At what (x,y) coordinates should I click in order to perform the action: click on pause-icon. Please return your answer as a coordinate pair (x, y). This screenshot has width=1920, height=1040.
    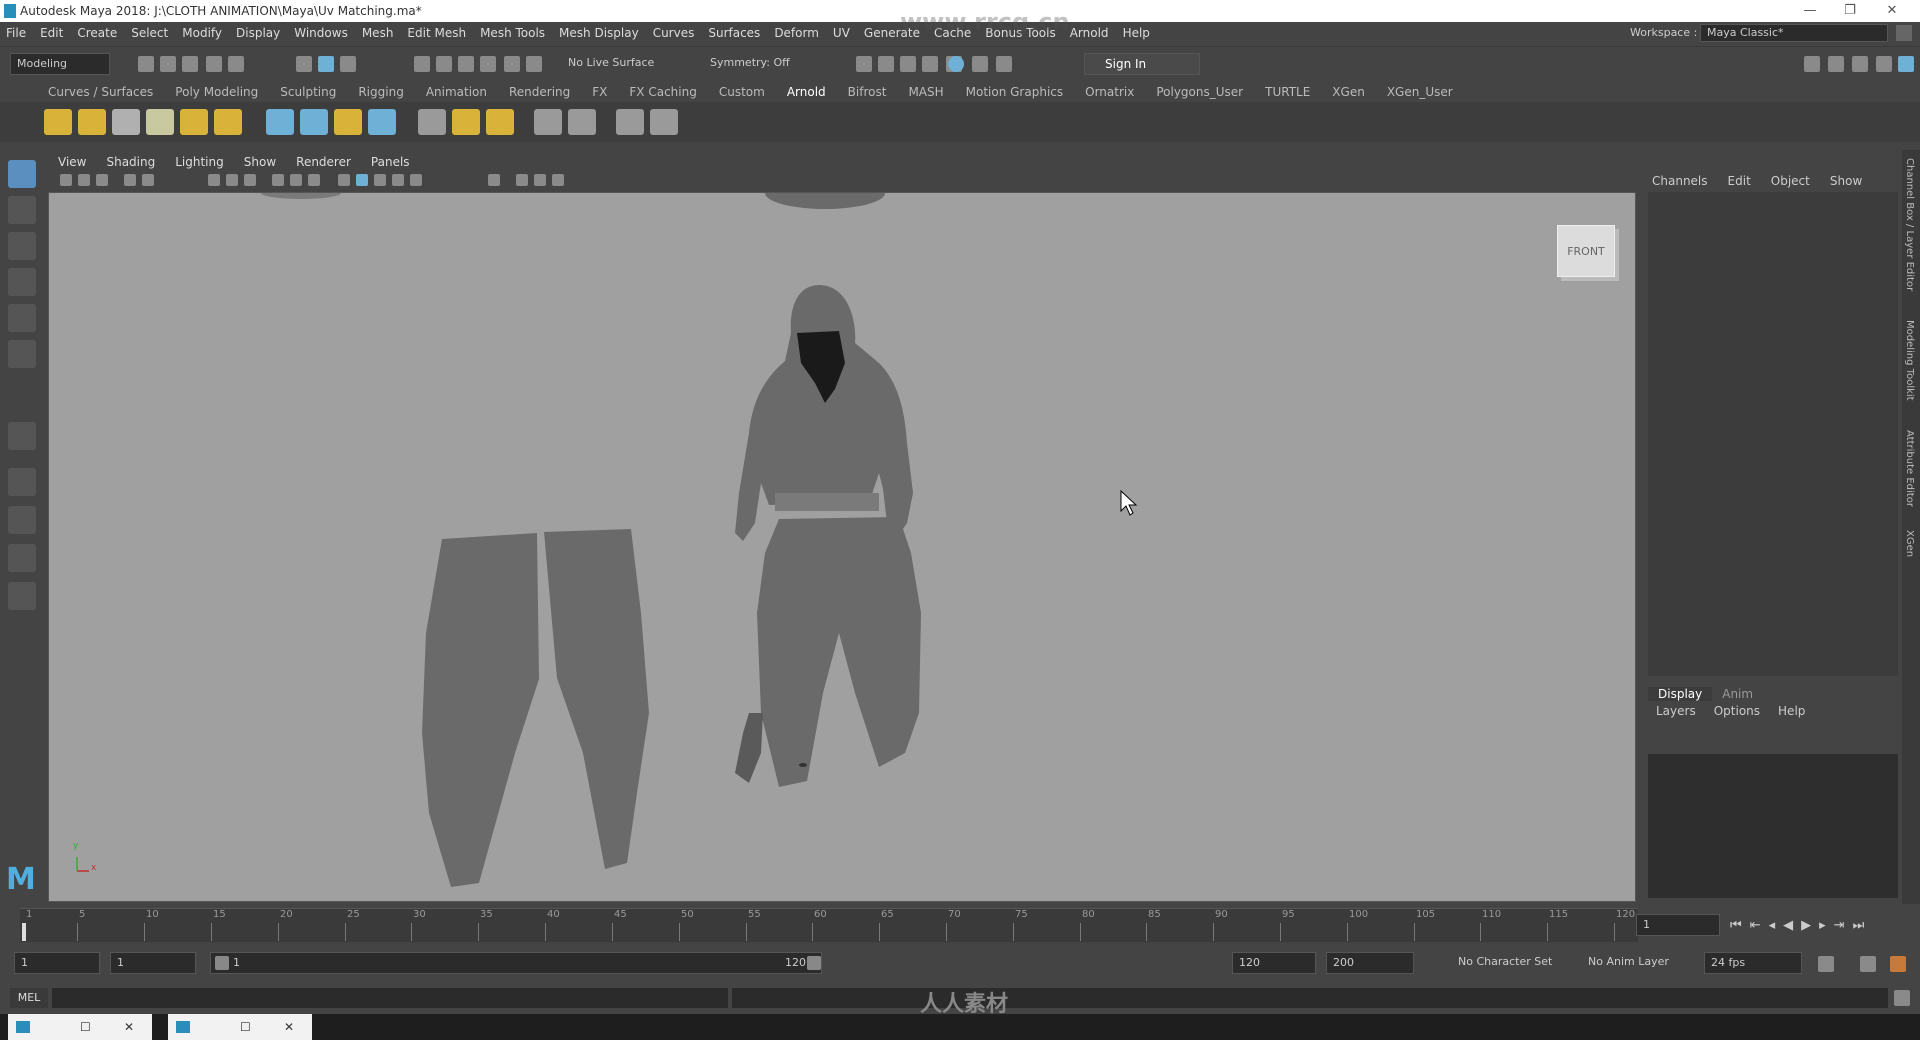
    Looking at the image, I should click on (1004, 64).